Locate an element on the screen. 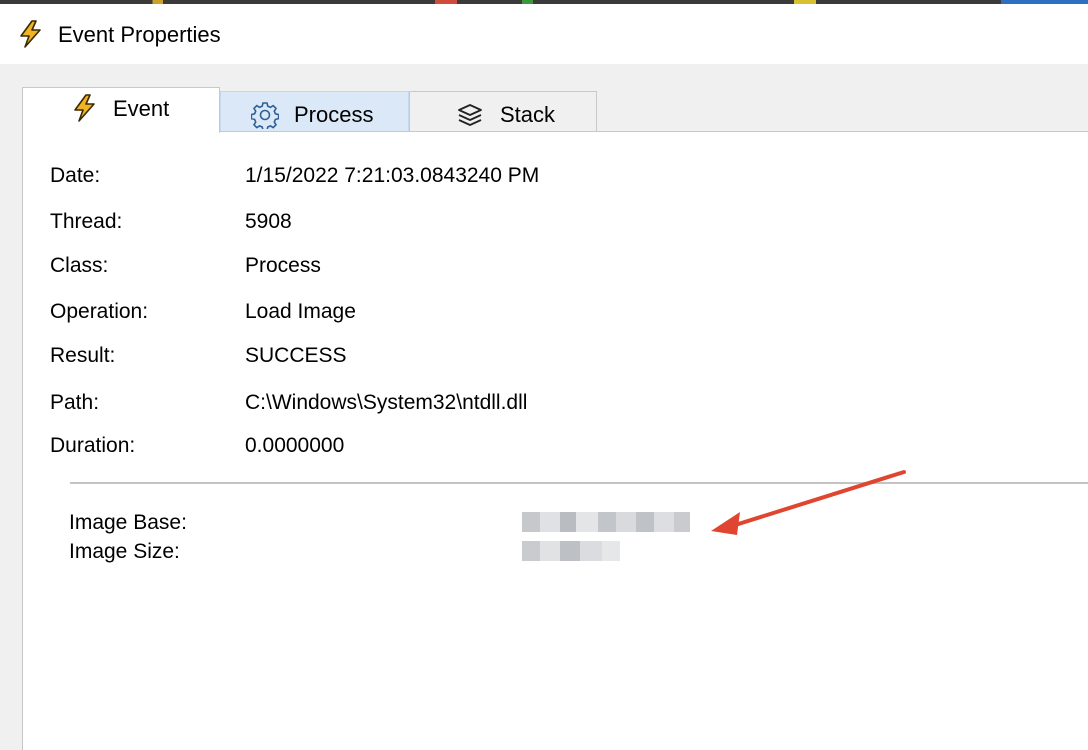 The height and width of the screenshot is (750, 1088). section-divider is located at coordinates (579, 483).